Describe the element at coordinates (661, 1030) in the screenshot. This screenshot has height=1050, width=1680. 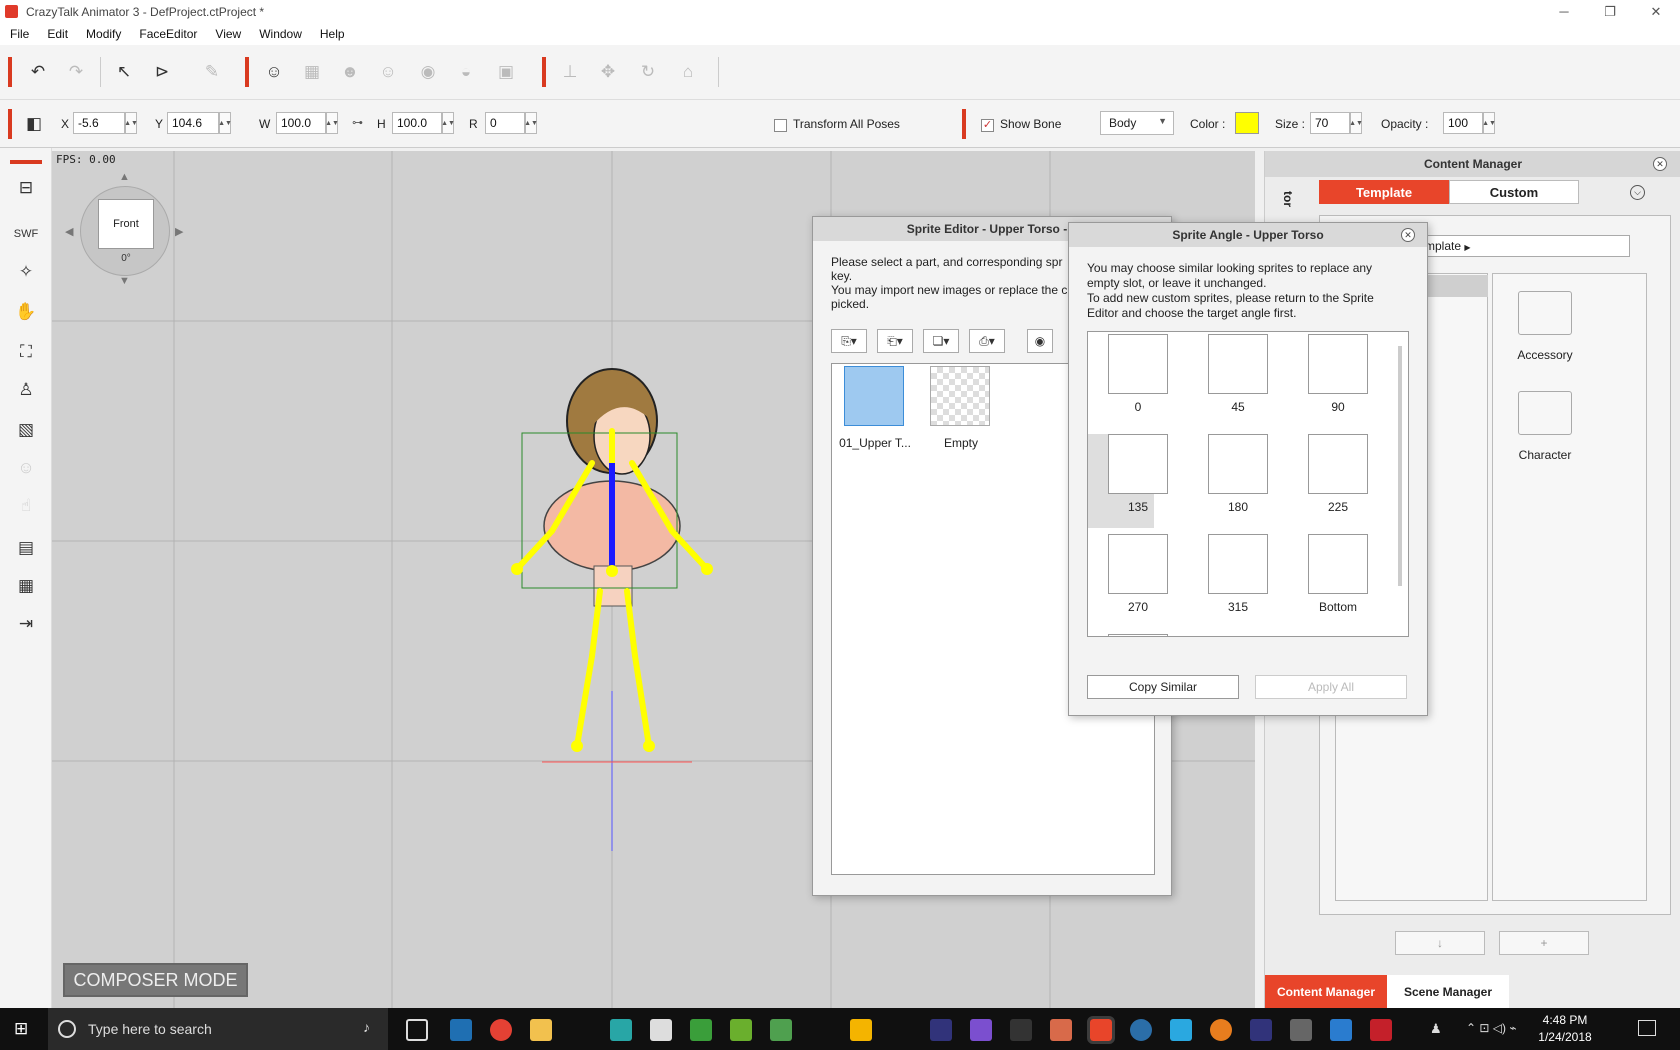
I see `unity-icon` at that location.